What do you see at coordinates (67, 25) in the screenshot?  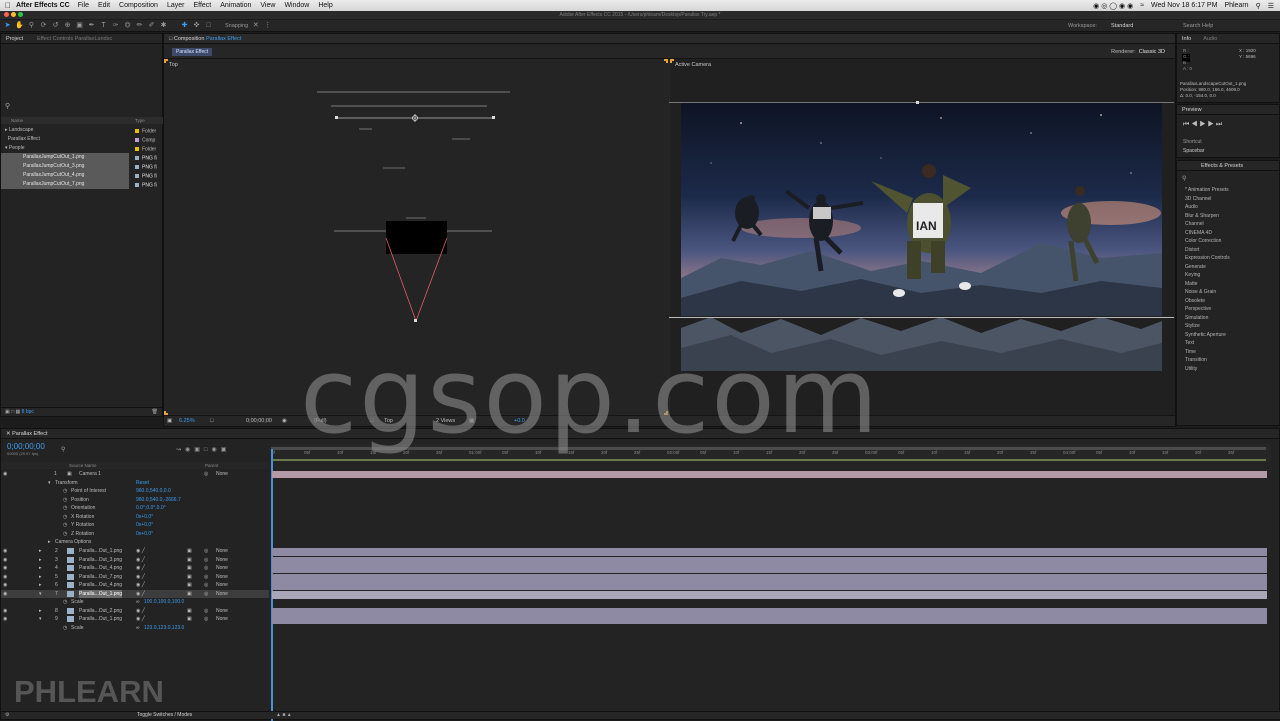 I see `pan-behind-tool-icon: ⊕` at bounding box center [67, 25].